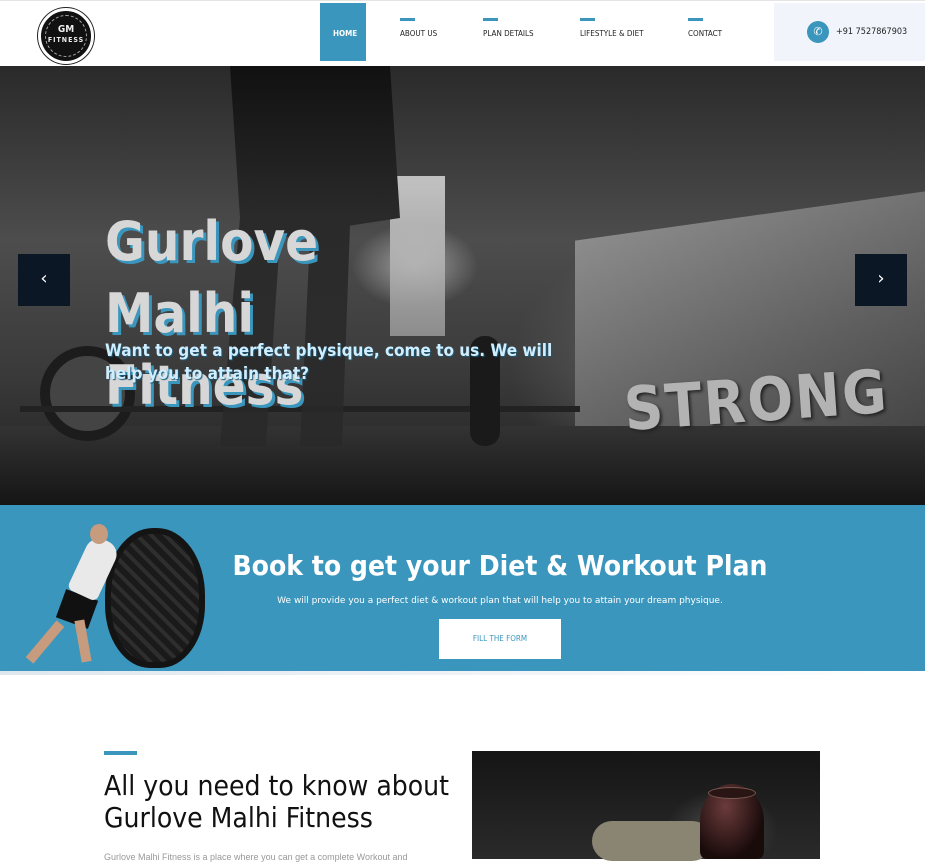 Image resolution: width=925 pixels, height=862 pixels. I want to click on slider-next-button: ›, so click(881, 280).